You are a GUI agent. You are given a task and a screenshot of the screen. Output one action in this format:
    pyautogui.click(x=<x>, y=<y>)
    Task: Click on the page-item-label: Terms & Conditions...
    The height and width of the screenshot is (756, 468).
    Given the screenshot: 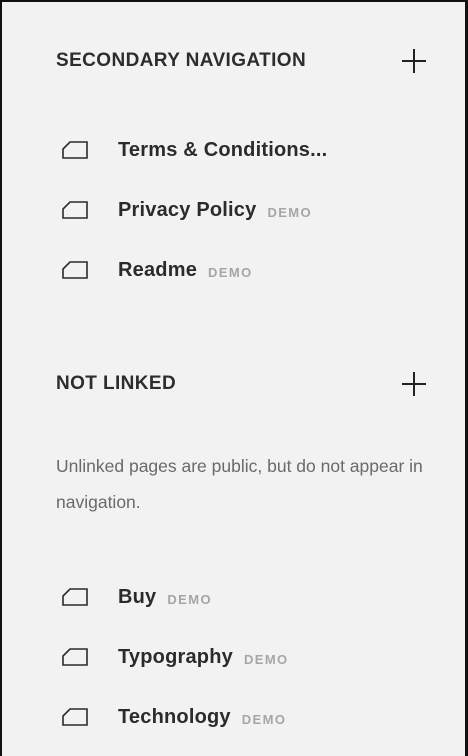 What is the action you would take?
    pyautogui.click(x=223, y=149)
    